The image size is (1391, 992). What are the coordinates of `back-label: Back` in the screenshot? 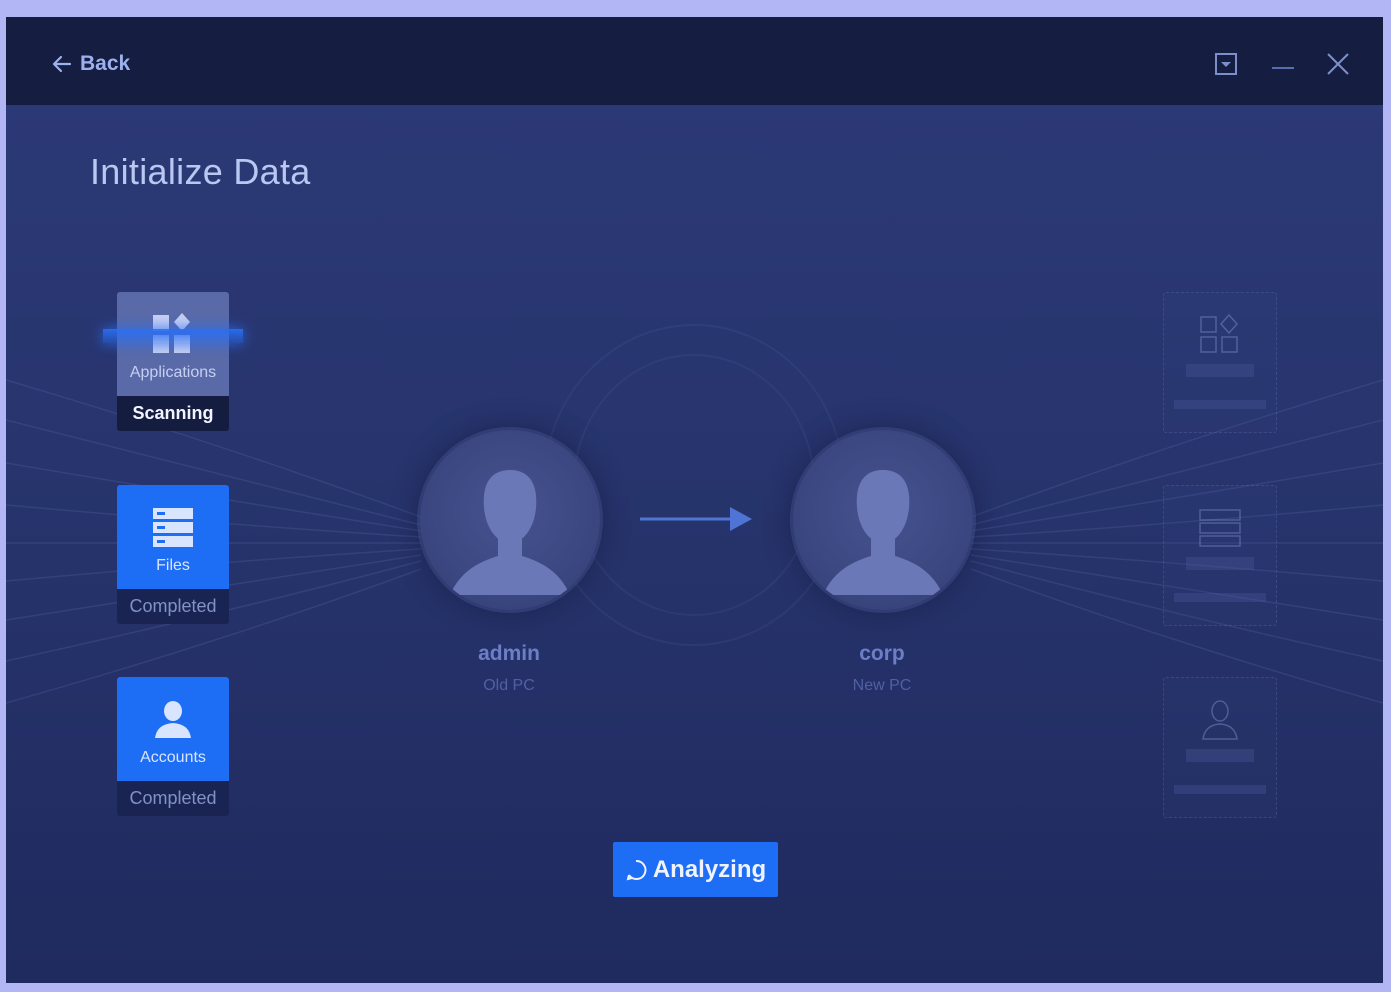 It's located at (105, 63).